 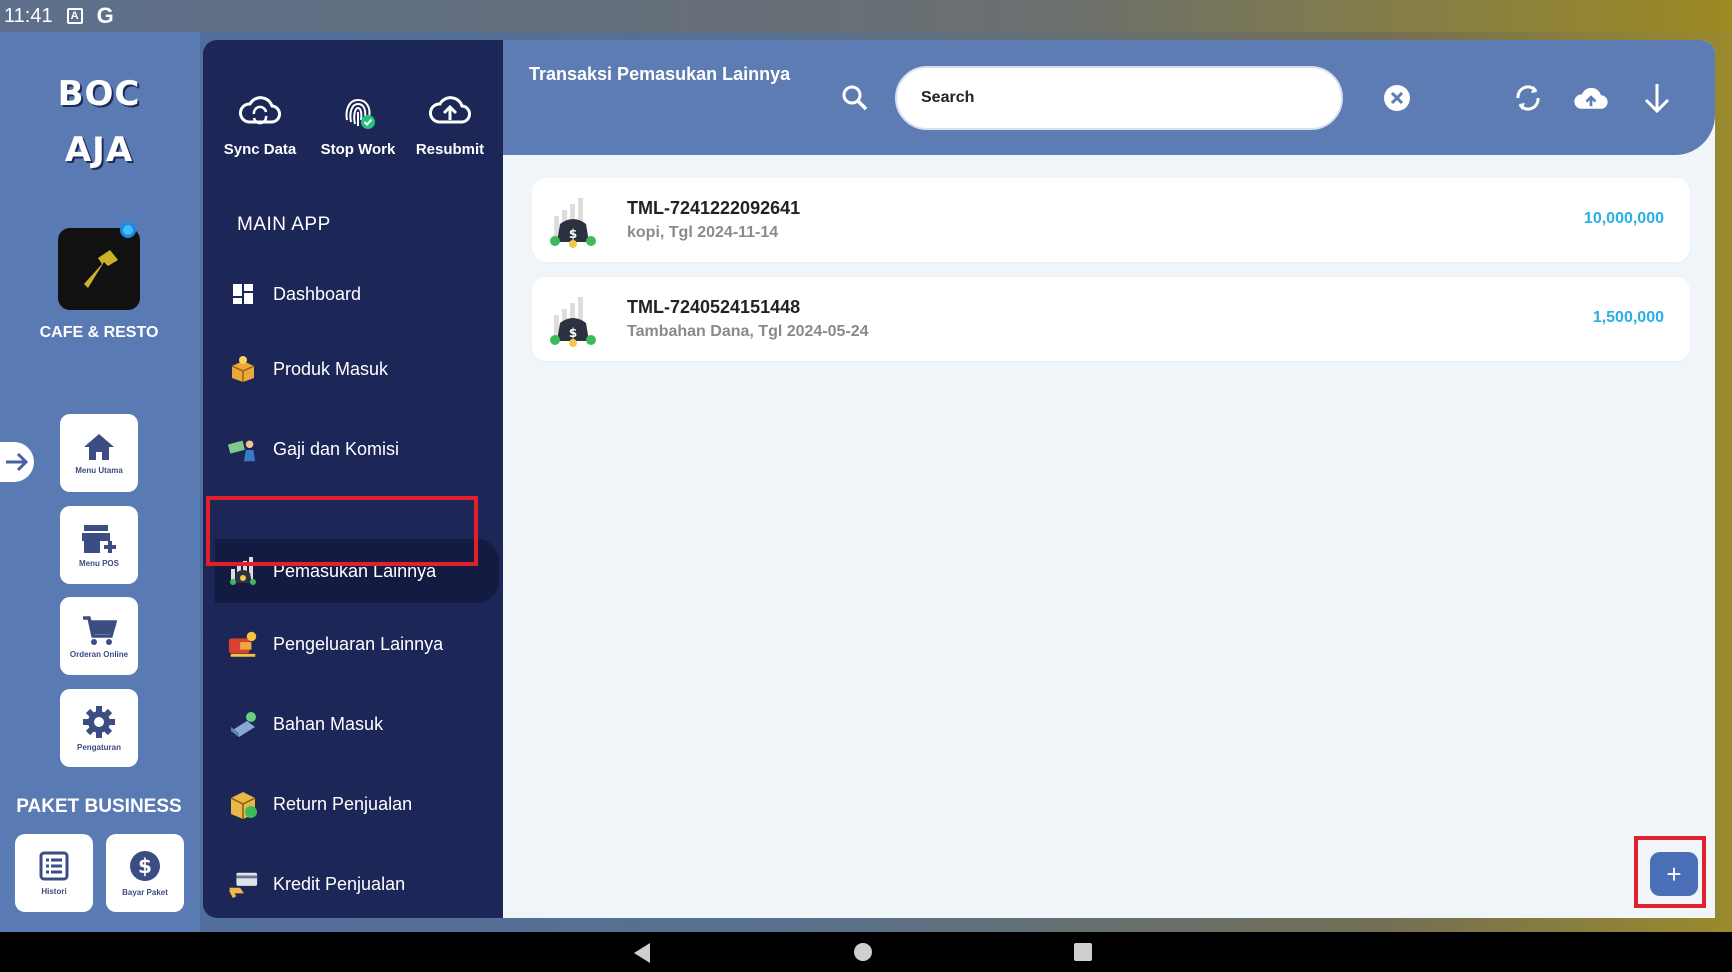 What do you see at coordinates (243, 449) in the screenshot?
I see `salary-icon` at bounding box center [243, 449].